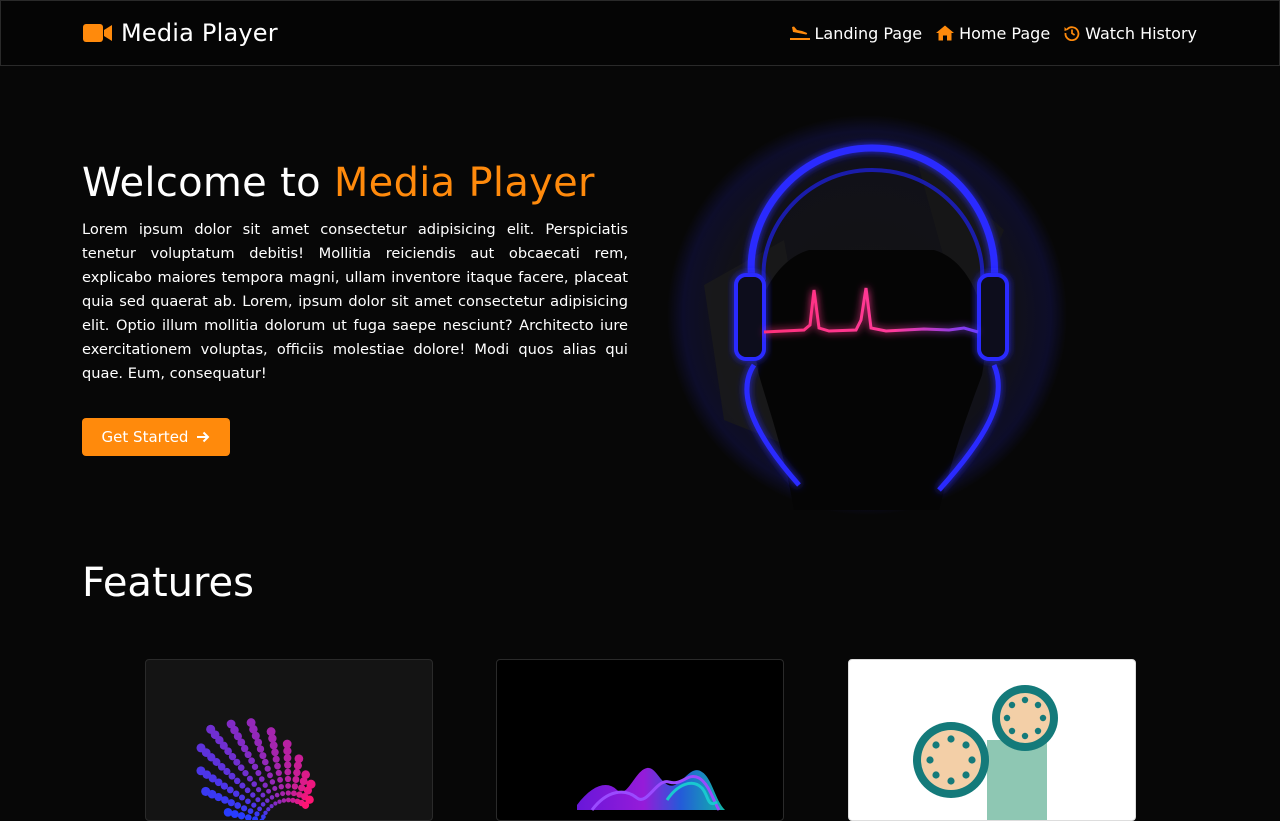 The height and width of the screenshot is (821, 1280). I want to click on nav-link-watch-history: Watch History, so click(1130, 33).